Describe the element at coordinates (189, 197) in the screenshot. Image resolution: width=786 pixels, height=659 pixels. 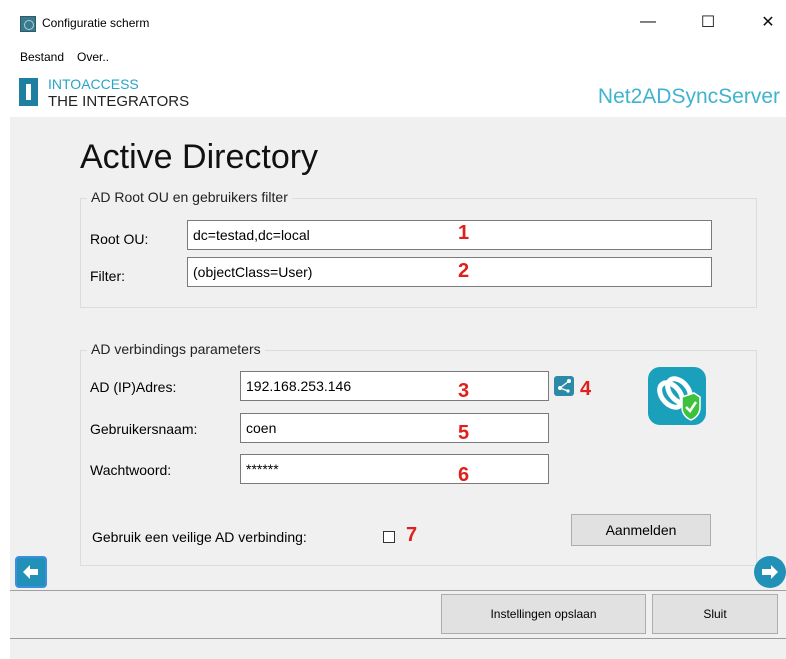
I see `root-ou-group-title: AD Root OU en gebruikers filter` at that location.